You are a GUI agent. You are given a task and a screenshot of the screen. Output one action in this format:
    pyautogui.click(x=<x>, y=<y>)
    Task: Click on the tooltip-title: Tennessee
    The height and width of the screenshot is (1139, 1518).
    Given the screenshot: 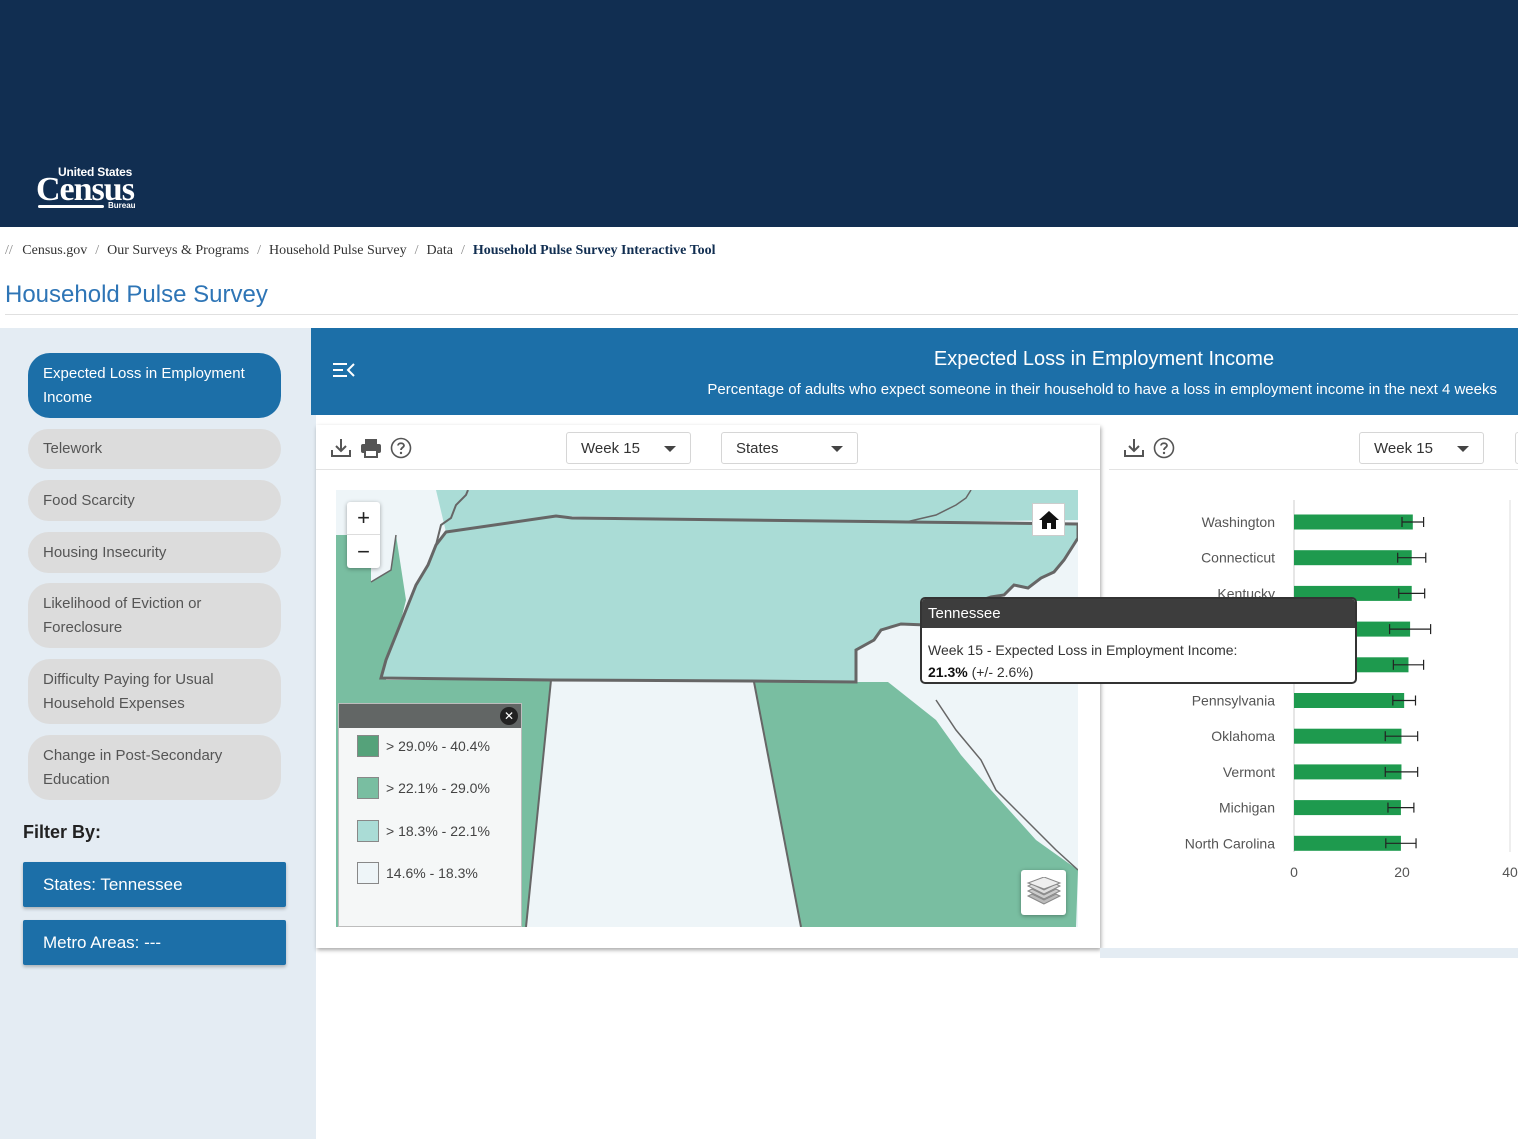 What is the action you would take?
    pyautogui.click(x=1138, y=613)
    